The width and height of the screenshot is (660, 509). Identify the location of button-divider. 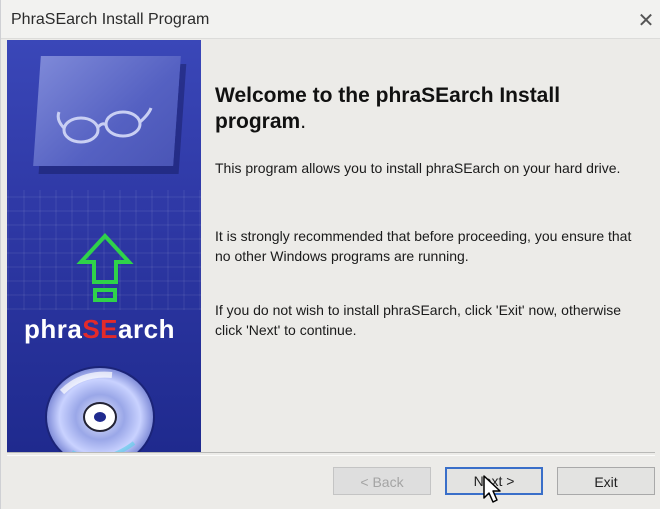
(331, 454).